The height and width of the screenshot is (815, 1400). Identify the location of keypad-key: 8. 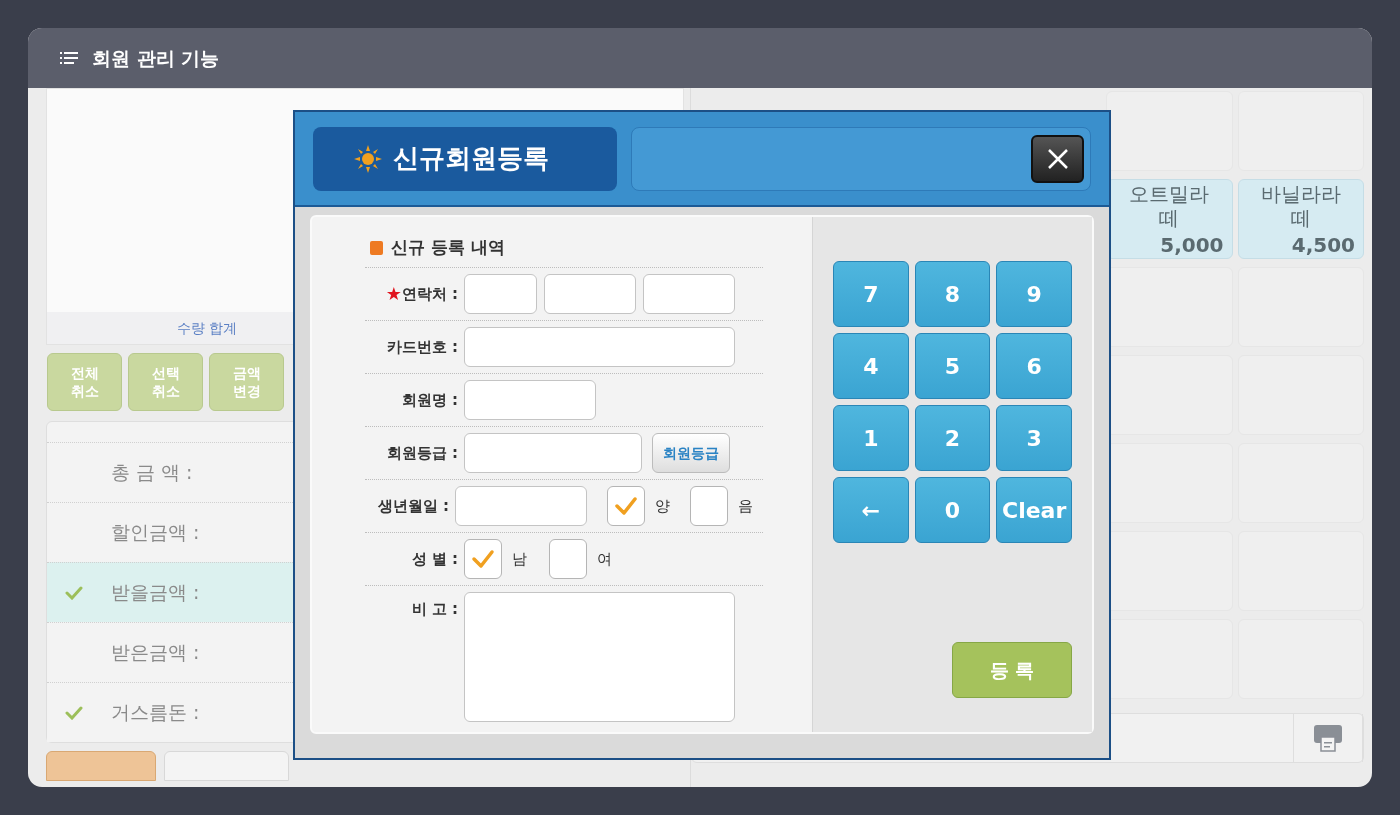
(952, 294).